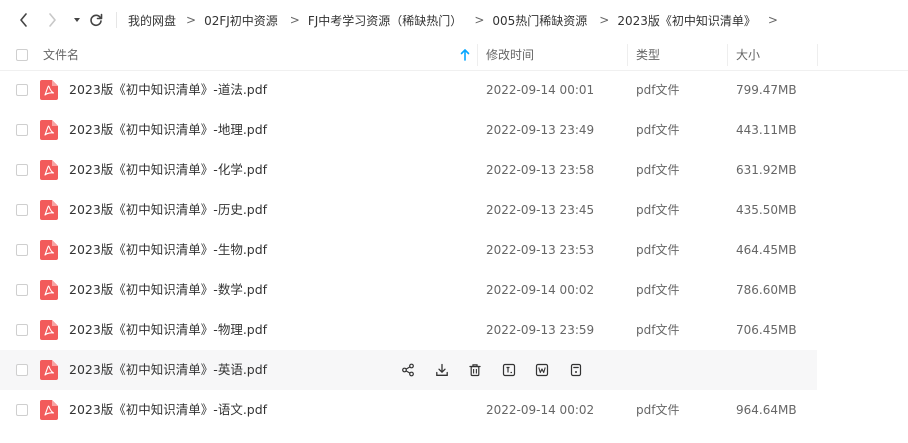 The height and width of the screenshot is (443, 908). I want to click on column-header-size: 大小, so click(748, 55).